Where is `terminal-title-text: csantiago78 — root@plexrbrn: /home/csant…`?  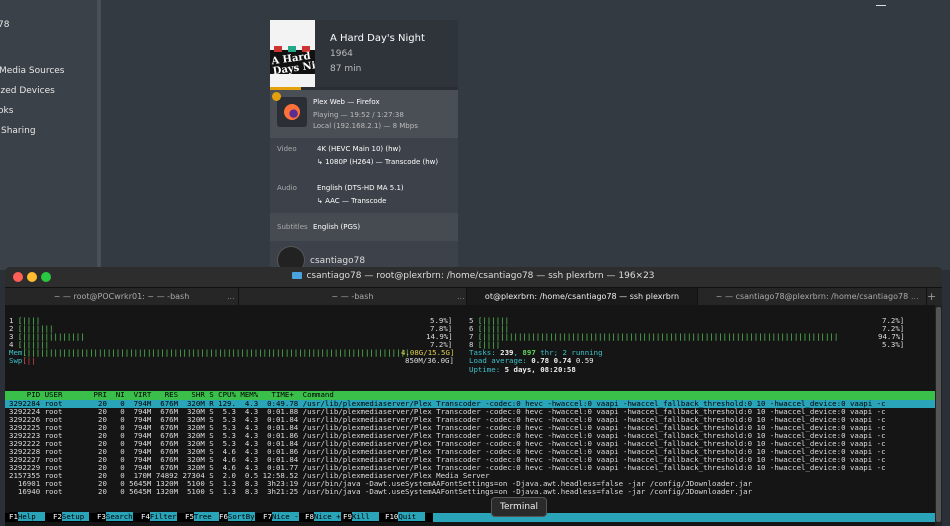 terminal-title-text: csantiago78 — root@plexrbrn: /home/csant… is located at coordinates (480, 276).